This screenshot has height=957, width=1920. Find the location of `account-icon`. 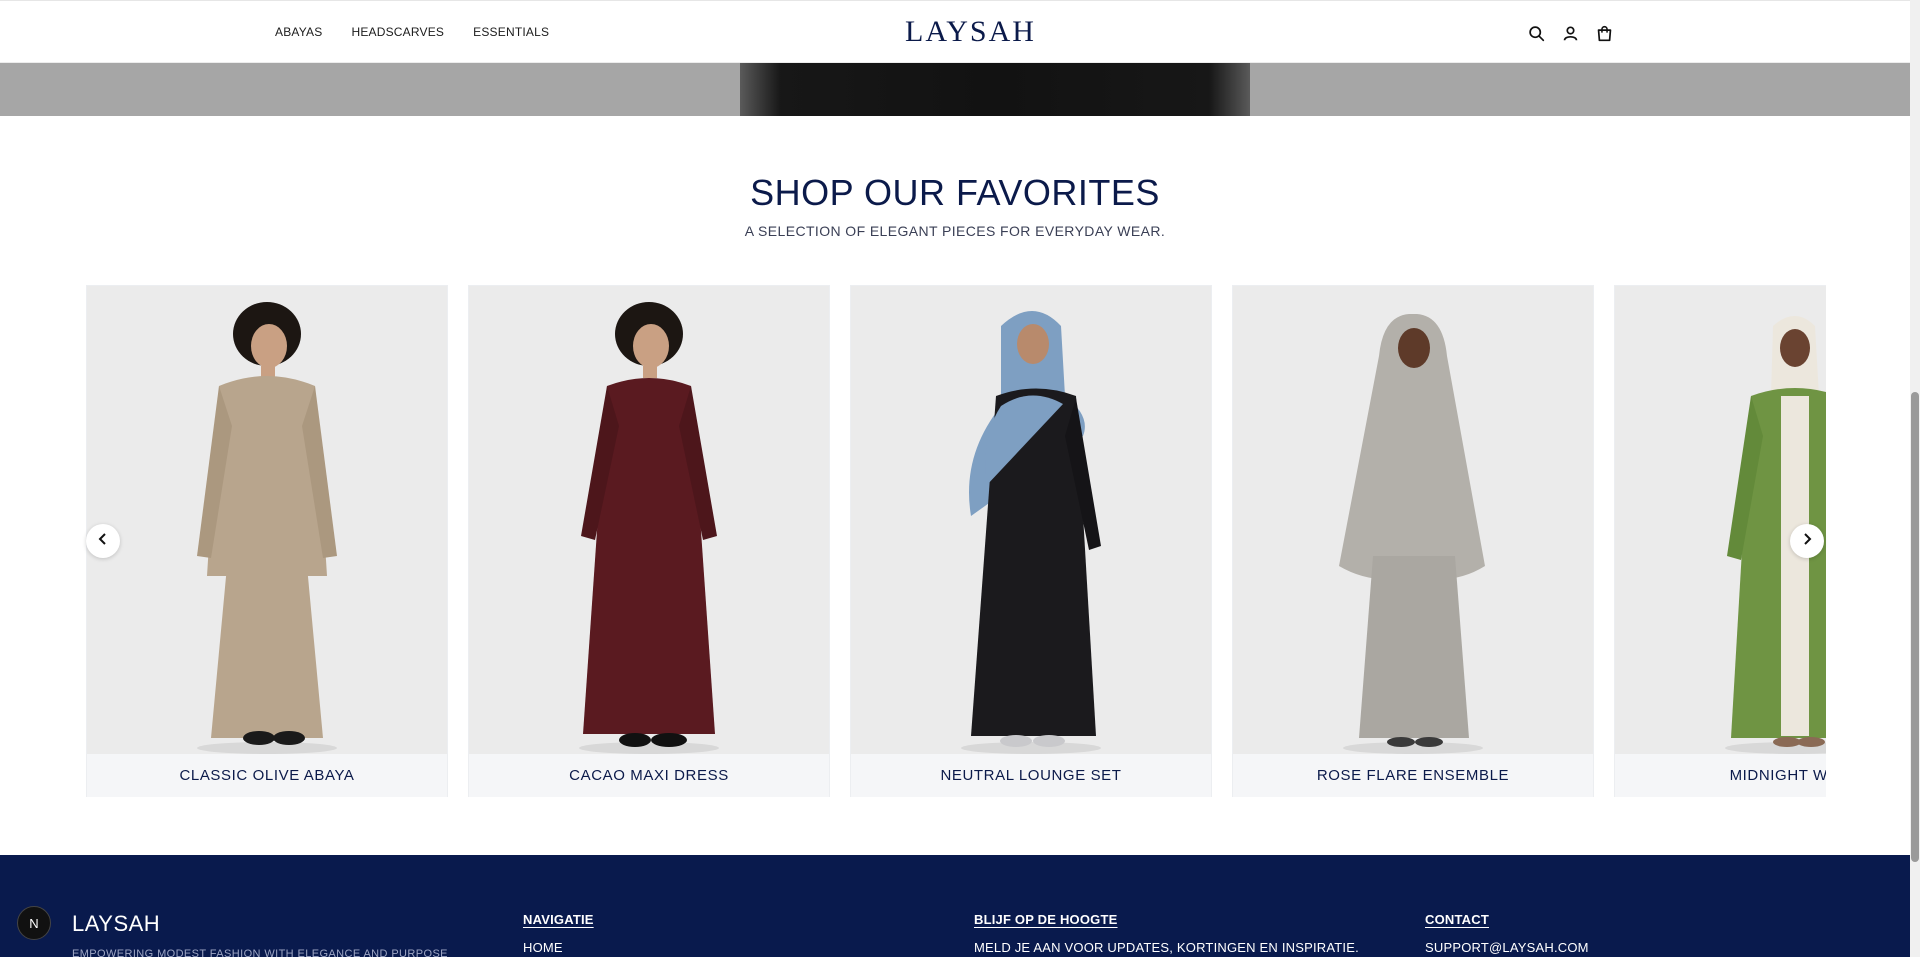

account-icon is located at coordinates (1570, 33).